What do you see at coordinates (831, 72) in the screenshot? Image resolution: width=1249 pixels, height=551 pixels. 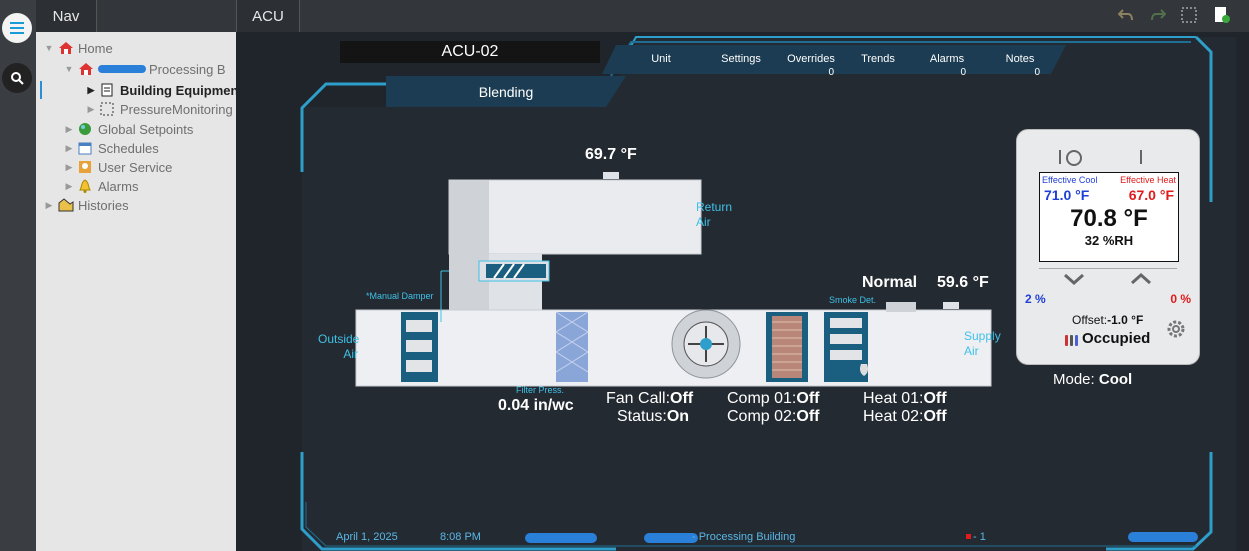 I see `menu-overrides-count: 0` at bounding box center [831, 72].